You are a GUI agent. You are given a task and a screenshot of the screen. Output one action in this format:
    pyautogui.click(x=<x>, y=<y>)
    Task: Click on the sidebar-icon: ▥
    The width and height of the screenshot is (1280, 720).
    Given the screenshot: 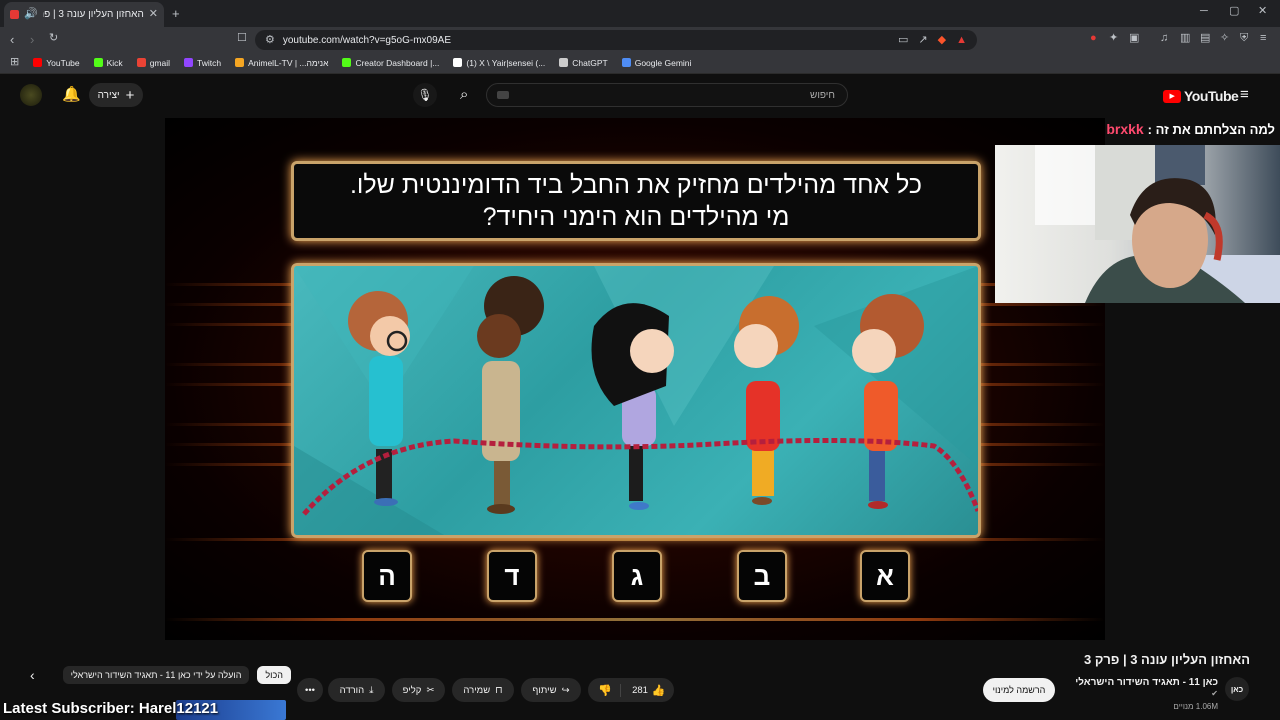 What is the action you would take?
    pyautogui.click(x=1185, y=38)
    